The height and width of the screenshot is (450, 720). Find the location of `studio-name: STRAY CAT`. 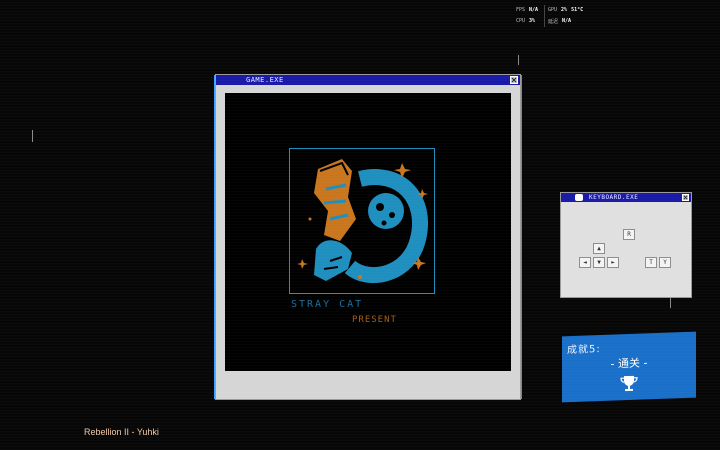

studio-name: STRAY CAT is located at coordinates (327, 304).